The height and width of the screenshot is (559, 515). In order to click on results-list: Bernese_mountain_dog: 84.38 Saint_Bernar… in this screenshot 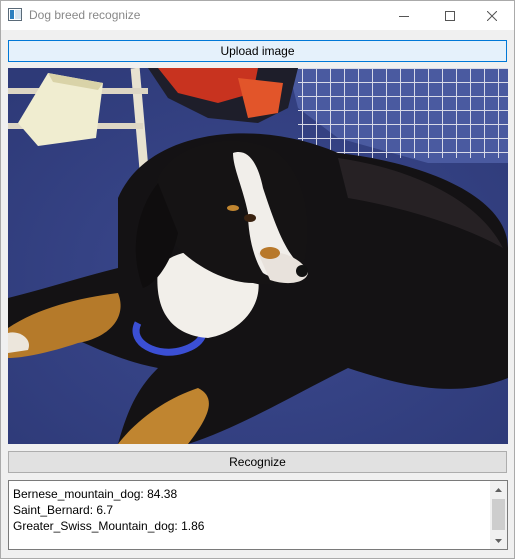, I will do `click(108, 510)`.